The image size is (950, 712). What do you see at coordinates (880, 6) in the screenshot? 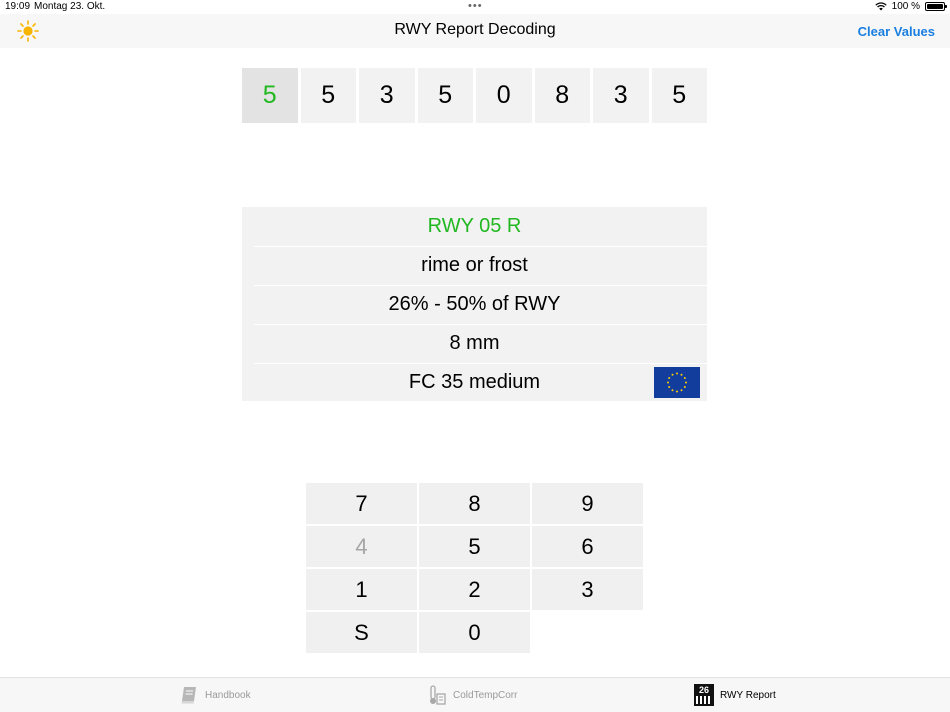
I see `wifi-icon` at bounding box center [880, 6].